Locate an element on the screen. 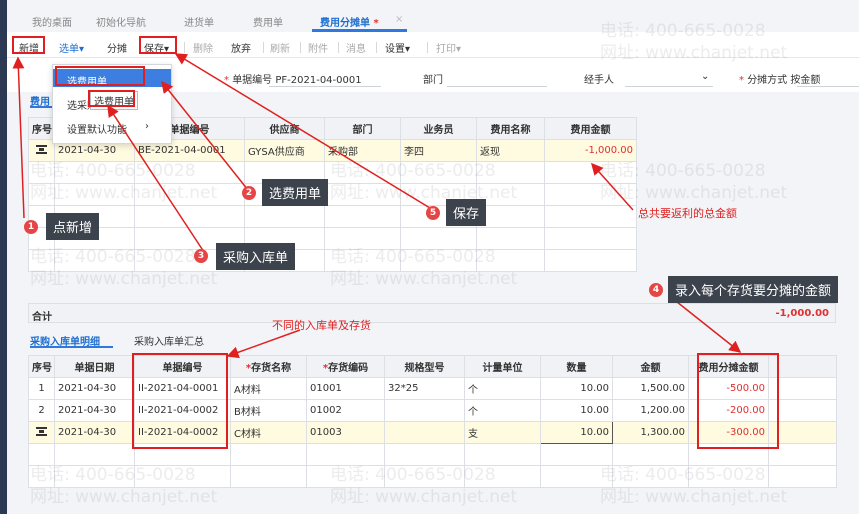 The height and width of the screenshot is (514, 859). note-total-rebate: 总共要返利的总金额 is located at coordinates (687, 213).